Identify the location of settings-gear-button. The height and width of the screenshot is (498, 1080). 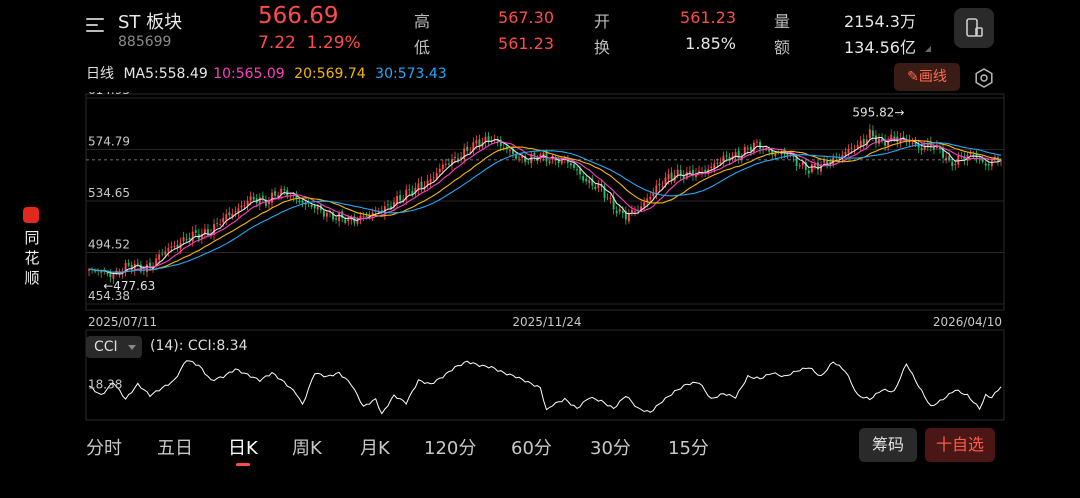
(984, 78).